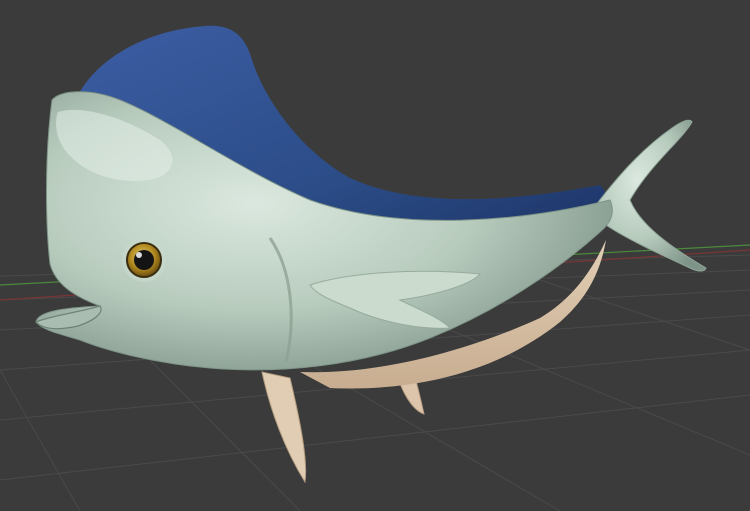  I want to click on pelvic-fin-front, so click(284, 427).